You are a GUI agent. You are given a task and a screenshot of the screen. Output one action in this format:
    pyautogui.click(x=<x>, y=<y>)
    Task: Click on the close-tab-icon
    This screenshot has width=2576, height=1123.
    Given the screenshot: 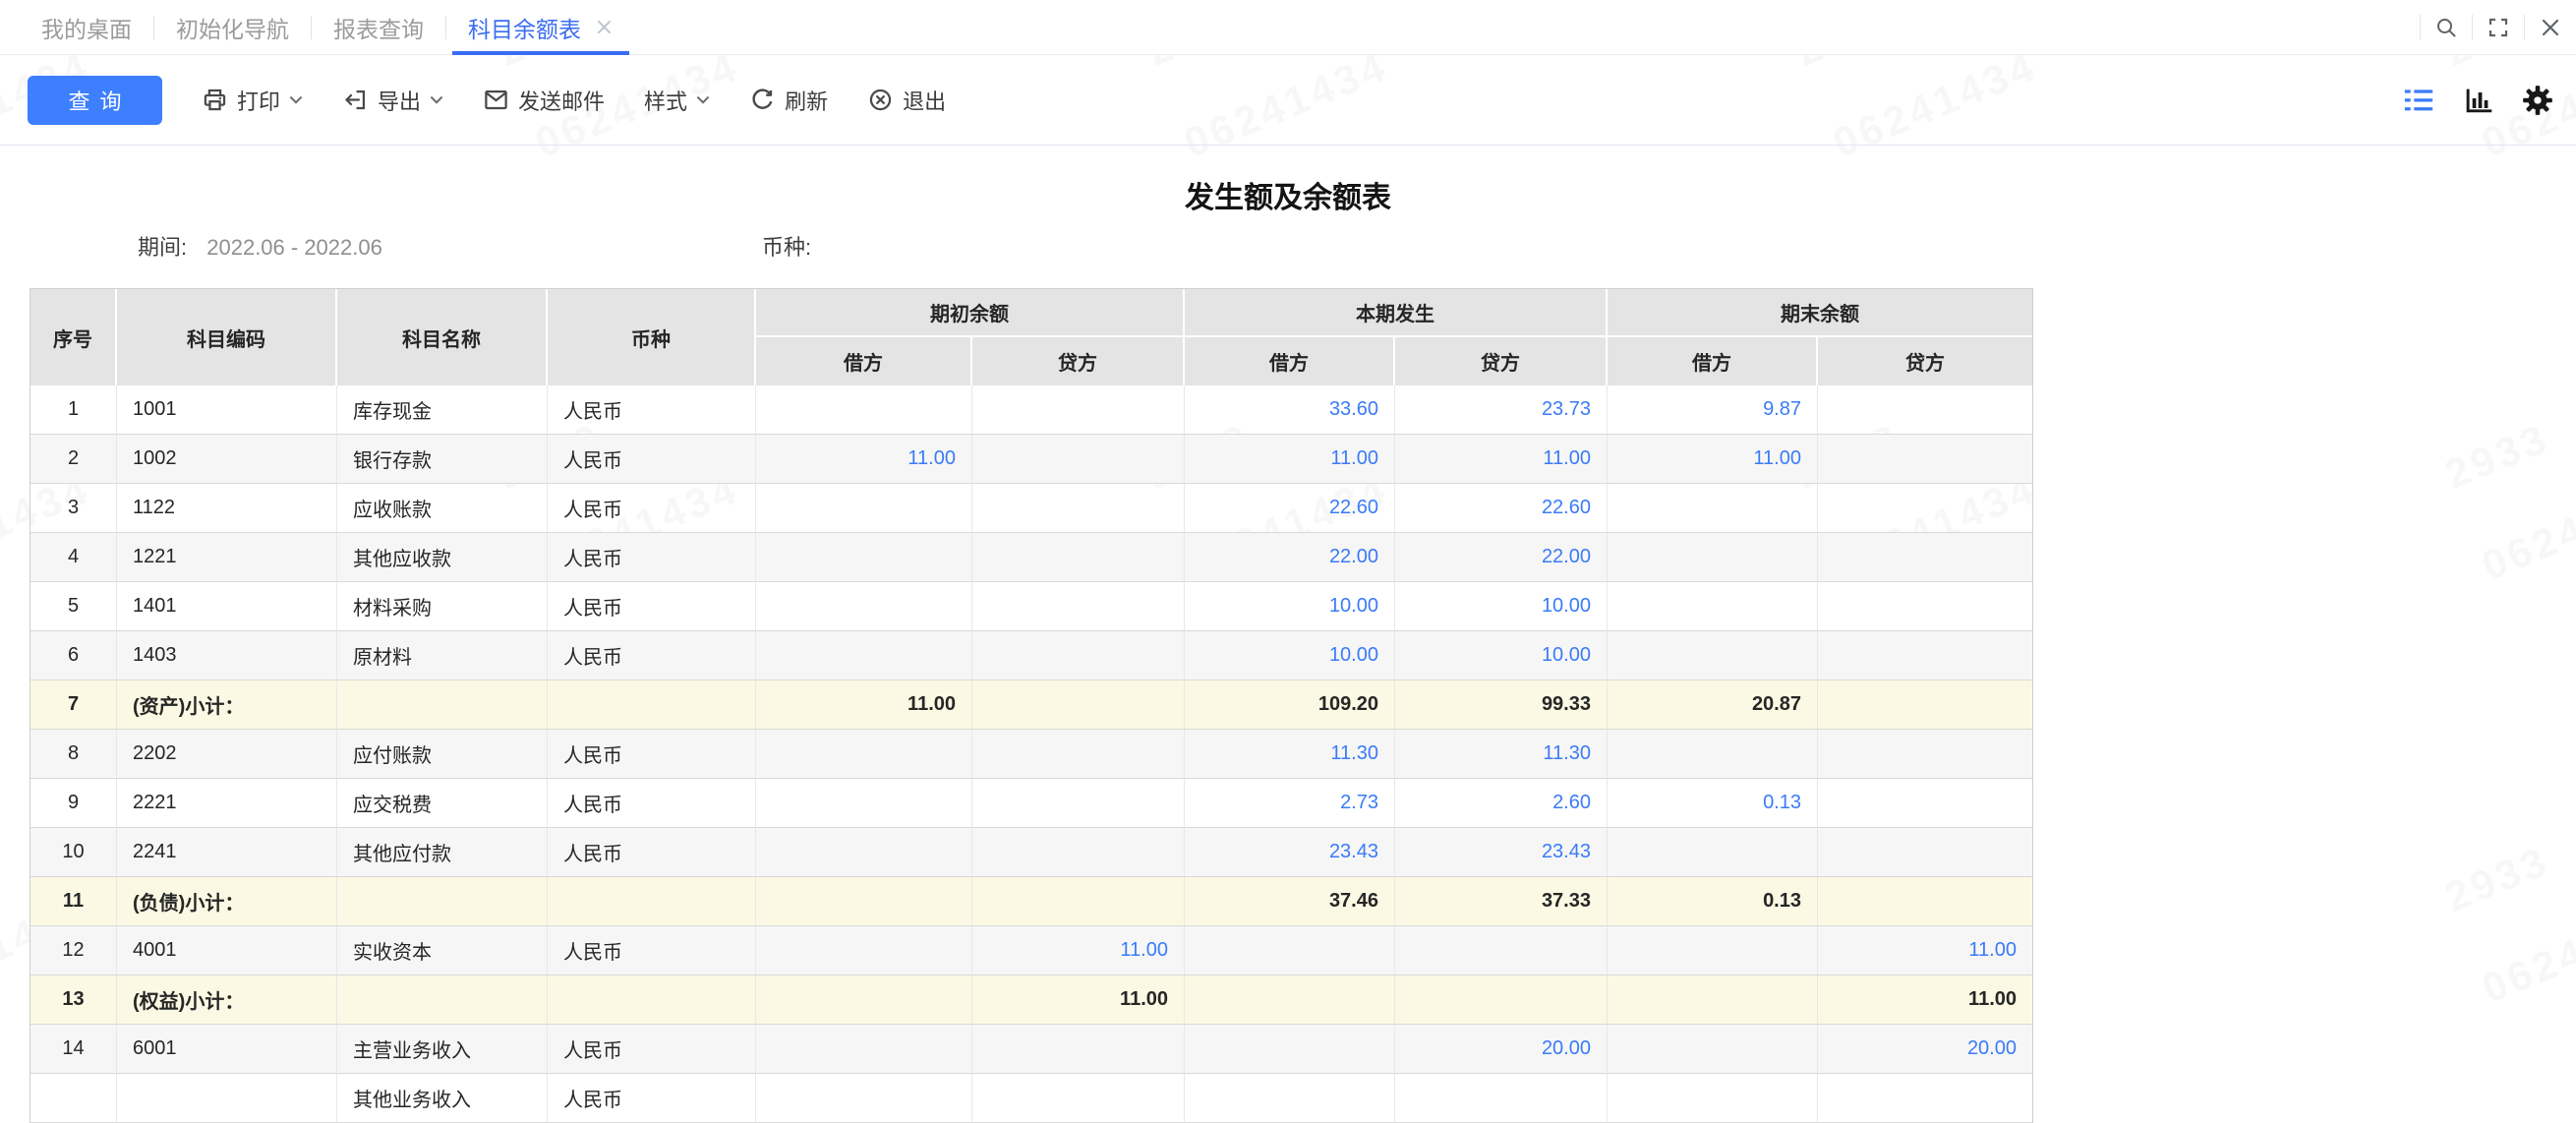 What is the action you would take?
    pyautogui.click(x=604, y=27)
    